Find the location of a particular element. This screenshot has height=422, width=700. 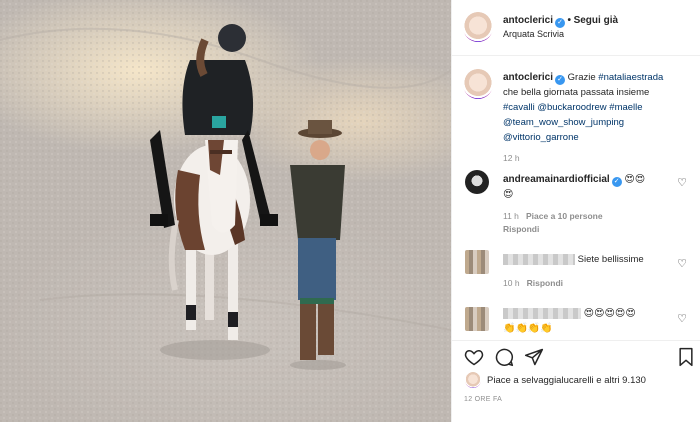

comment-emoji-2: 😍 is located at coordinates (508, 194).